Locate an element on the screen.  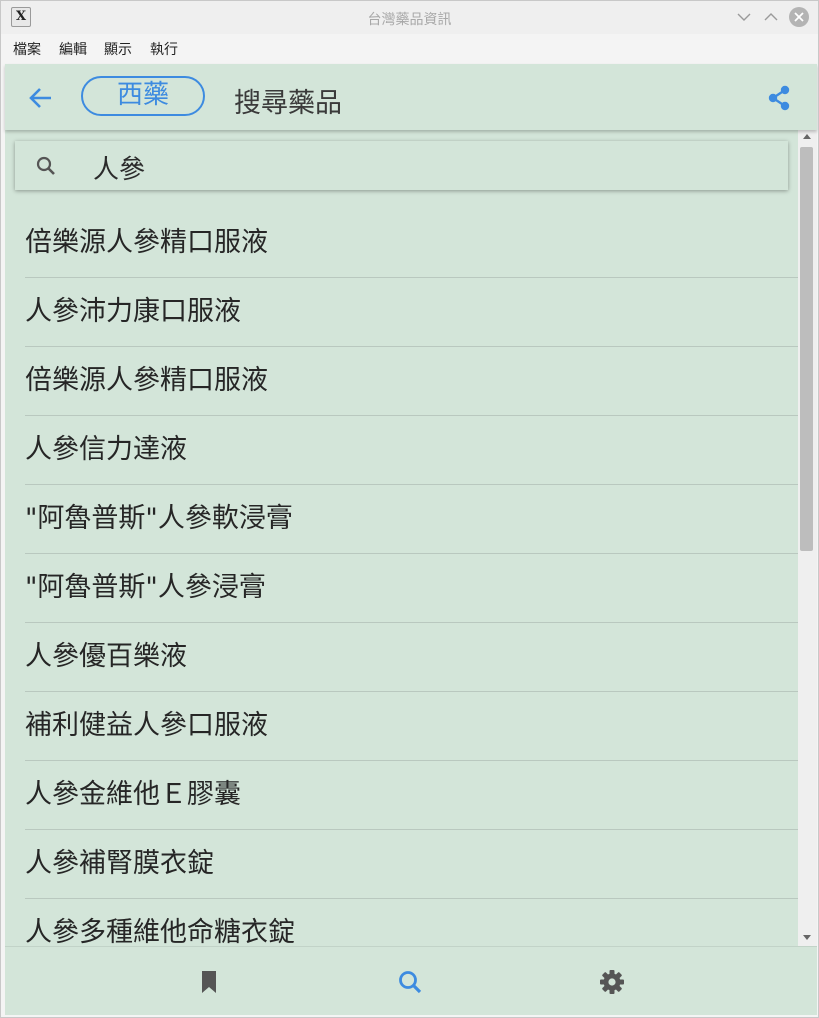
maximize-icon is located at coordinates (771, 17).